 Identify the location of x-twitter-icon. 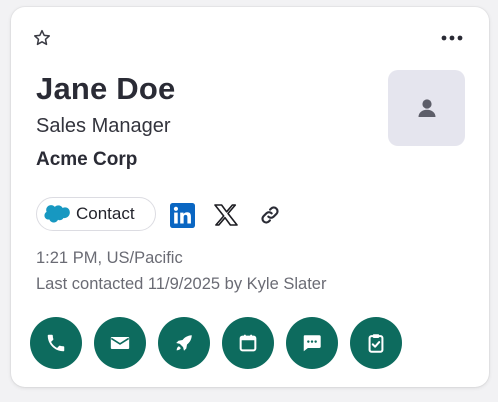
(226, 215).